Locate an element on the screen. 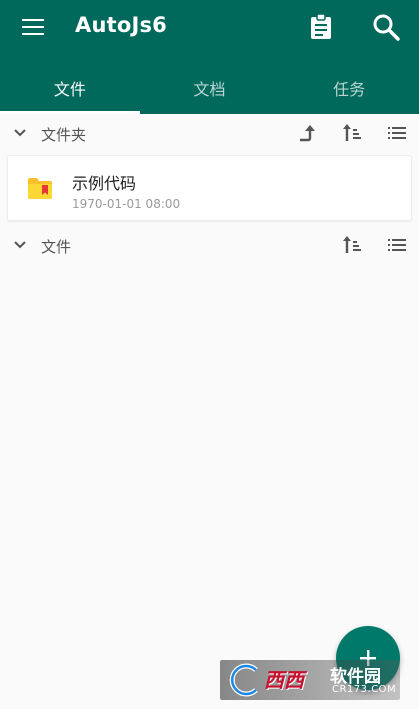  folders-section-header: 文件夹 is located at coordinates (209, 133).